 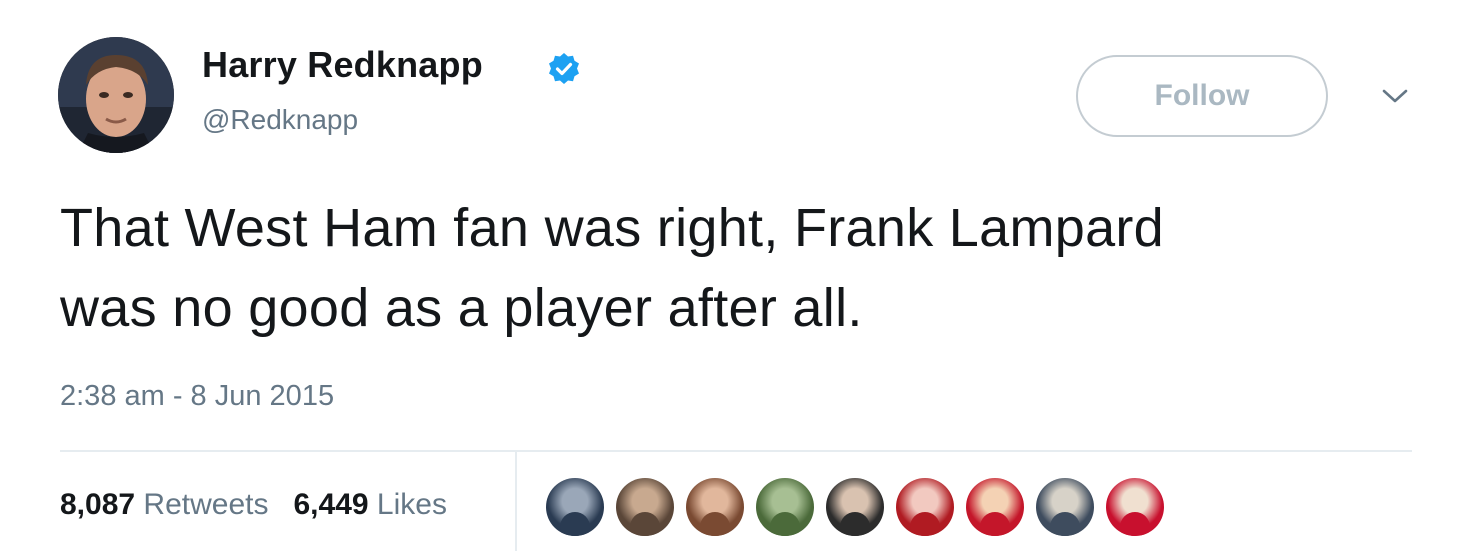 What do you see at coordinates (331, 504) in the screenshot?
I see `likes-count: 6,449` at bounding box center [331, 504].